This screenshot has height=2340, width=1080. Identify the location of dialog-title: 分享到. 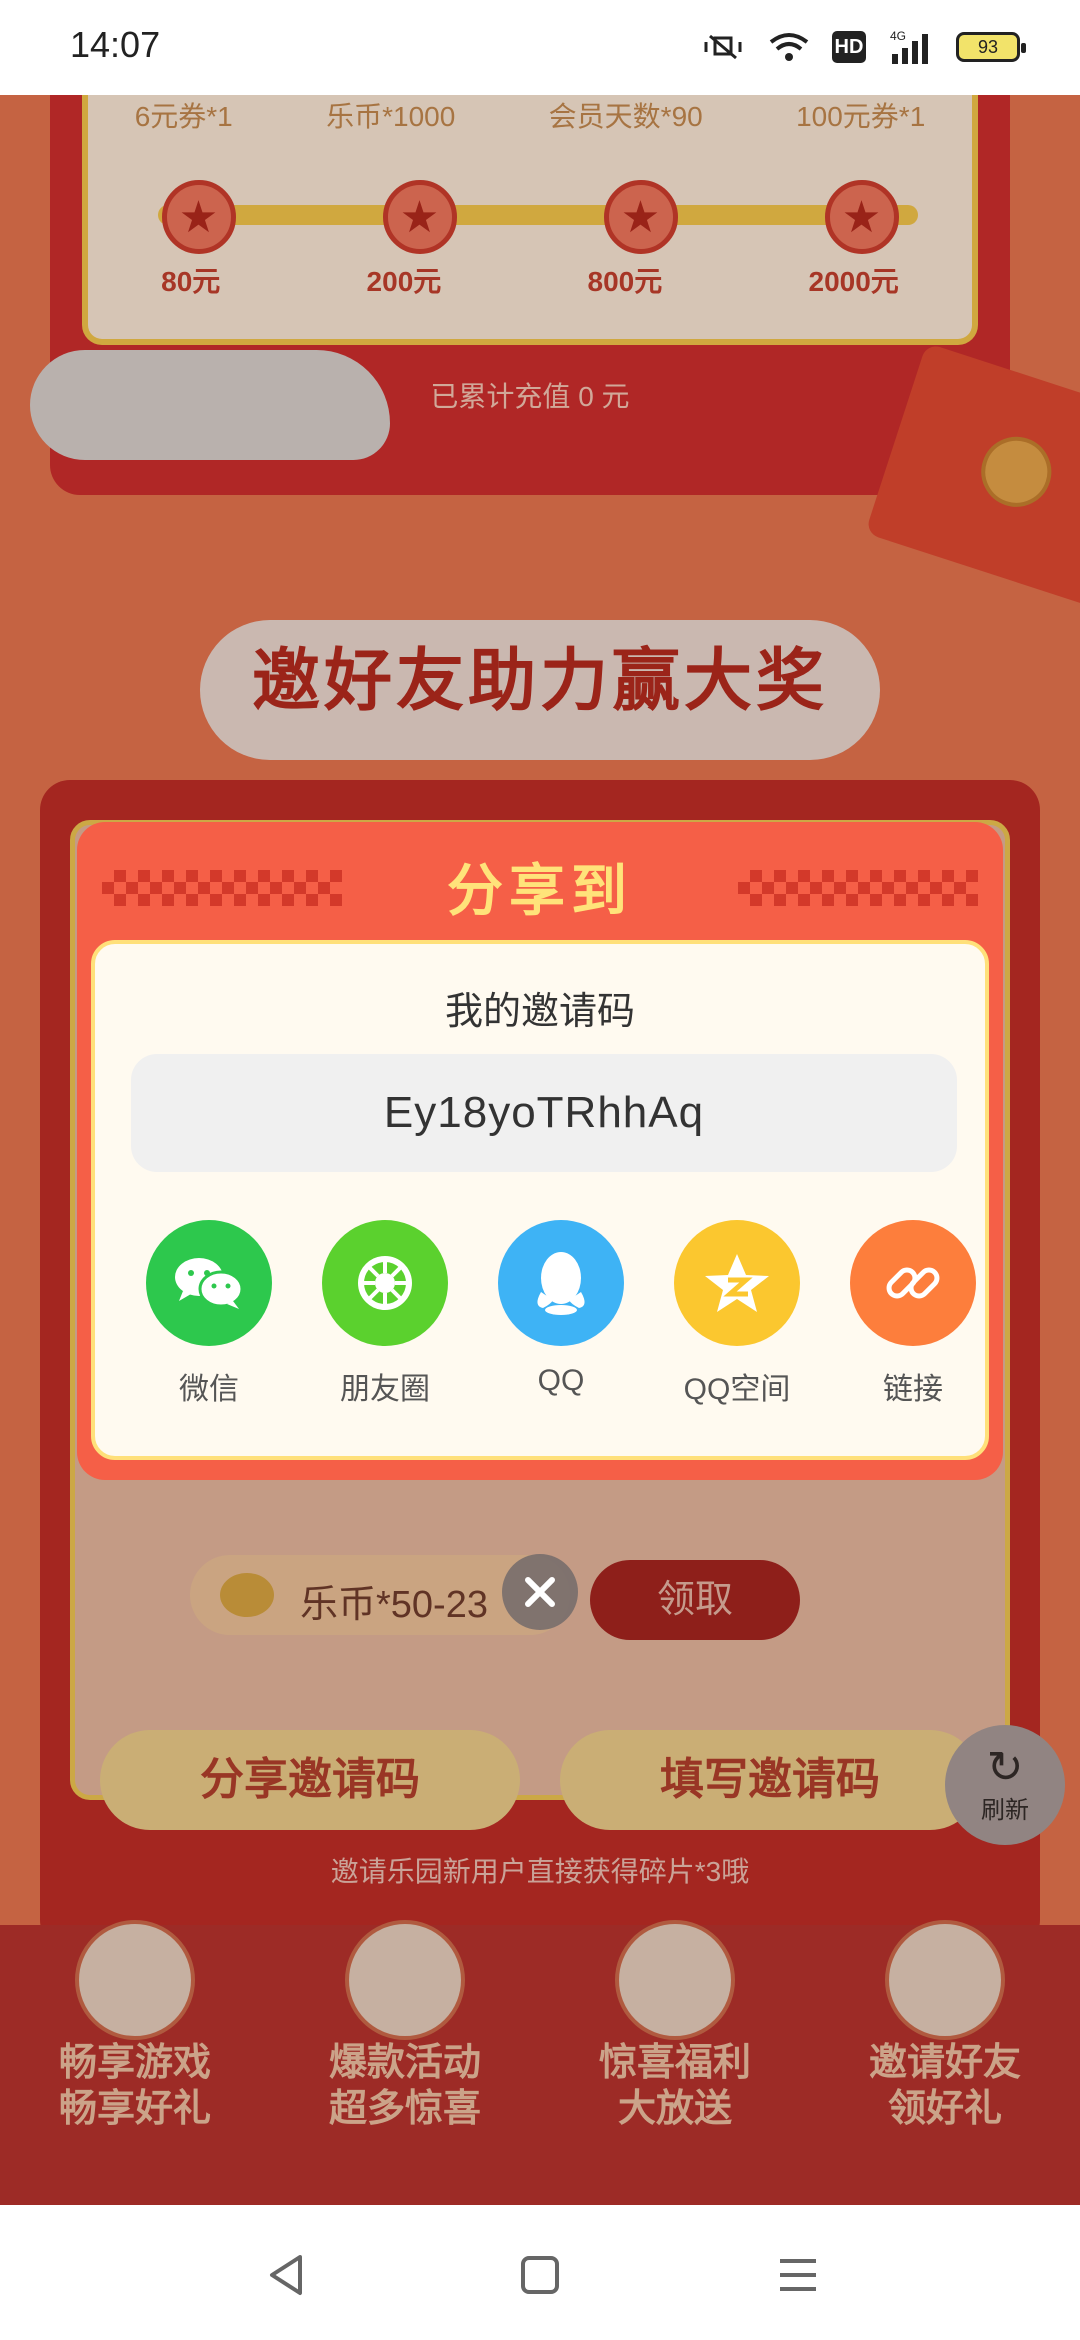
(540, 890).